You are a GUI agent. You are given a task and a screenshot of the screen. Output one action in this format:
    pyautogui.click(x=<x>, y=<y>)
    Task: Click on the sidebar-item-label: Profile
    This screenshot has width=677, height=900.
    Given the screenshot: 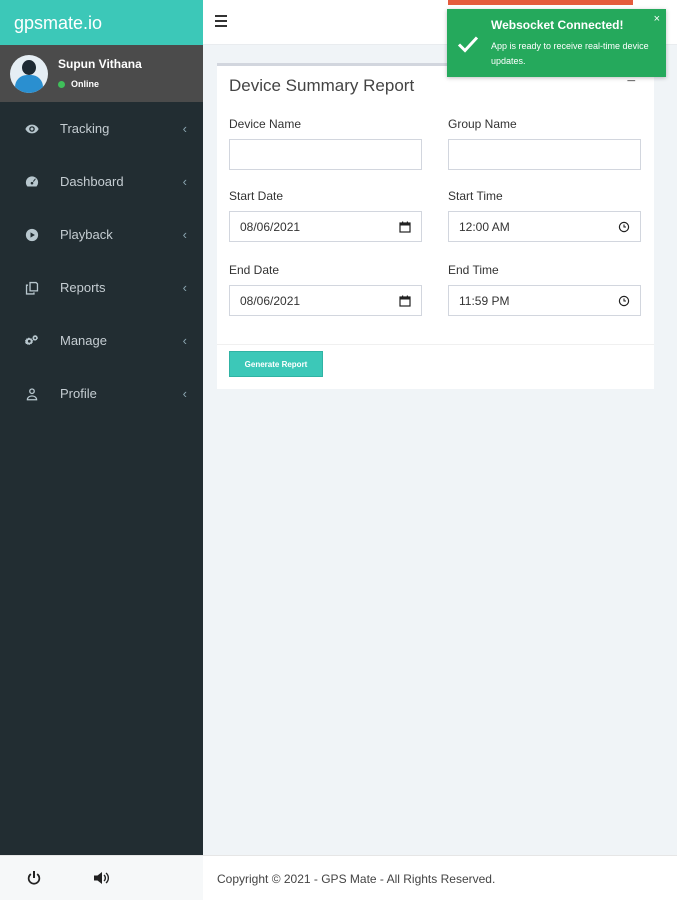 What is the action you would take?
    pyautogui.click(x=78, y=393)
    